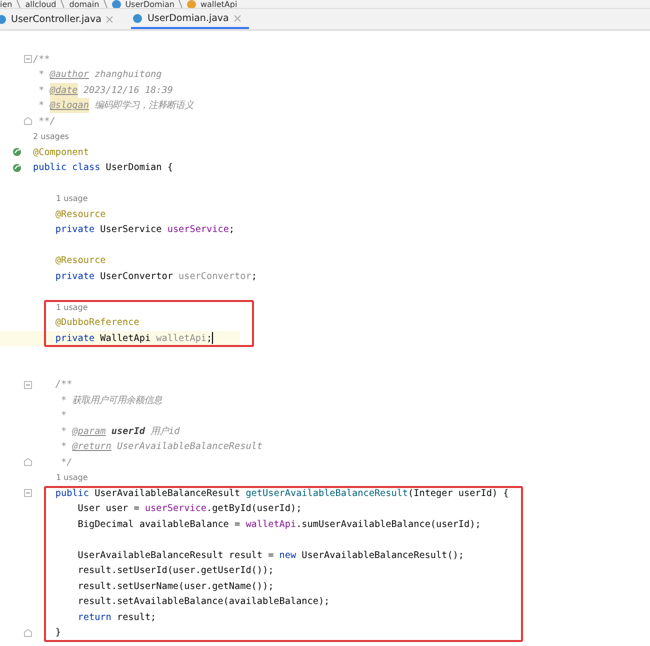 The image size is (650, 646). What do you see at coordinates (97, 323) in the screenshot?
I see `code-line: @DubboReference` at bounding box center [97, 323].